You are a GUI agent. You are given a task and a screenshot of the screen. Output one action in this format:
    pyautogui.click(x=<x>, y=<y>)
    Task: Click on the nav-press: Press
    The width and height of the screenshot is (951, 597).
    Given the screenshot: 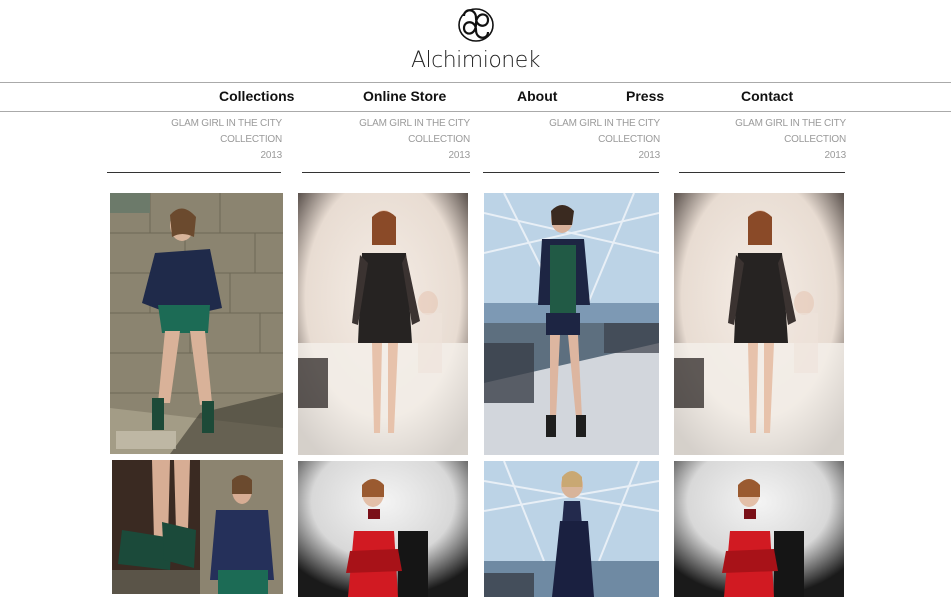 What is the action you would take?
    pyautogui.click(x=645, y=96)
    